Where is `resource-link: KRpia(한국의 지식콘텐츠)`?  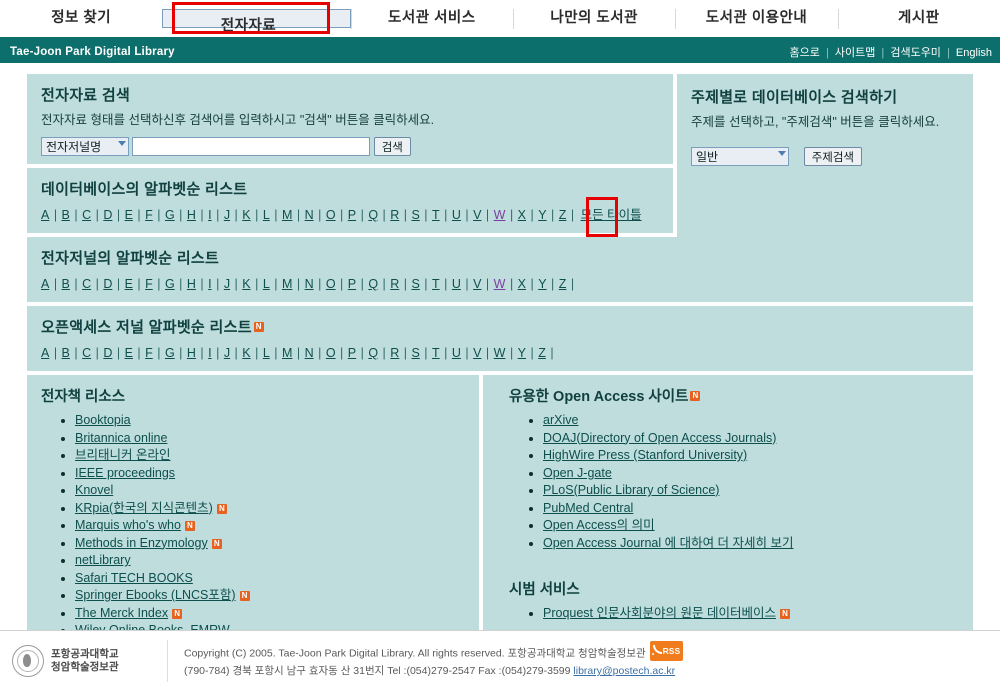
resource-link: KRpia(한국의 지식콘텐츠) is located at coordinates (144, 508).